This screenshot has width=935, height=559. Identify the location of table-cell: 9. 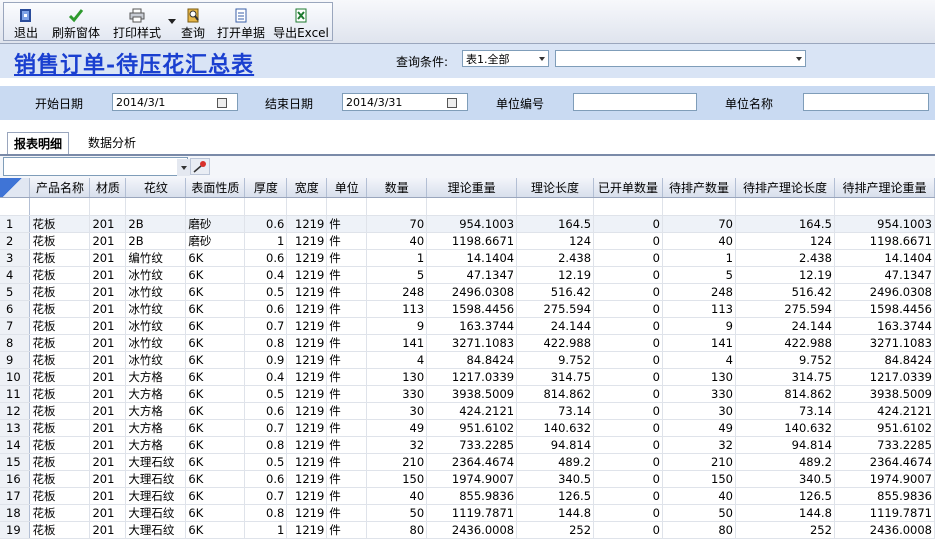
(397, 326).